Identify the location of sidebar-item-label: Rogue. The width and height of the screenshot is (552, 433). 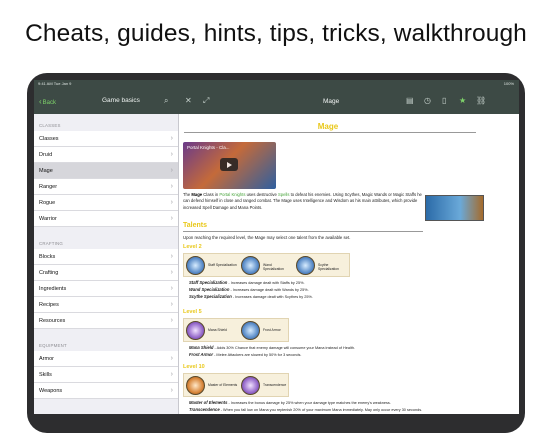
(47, 203).